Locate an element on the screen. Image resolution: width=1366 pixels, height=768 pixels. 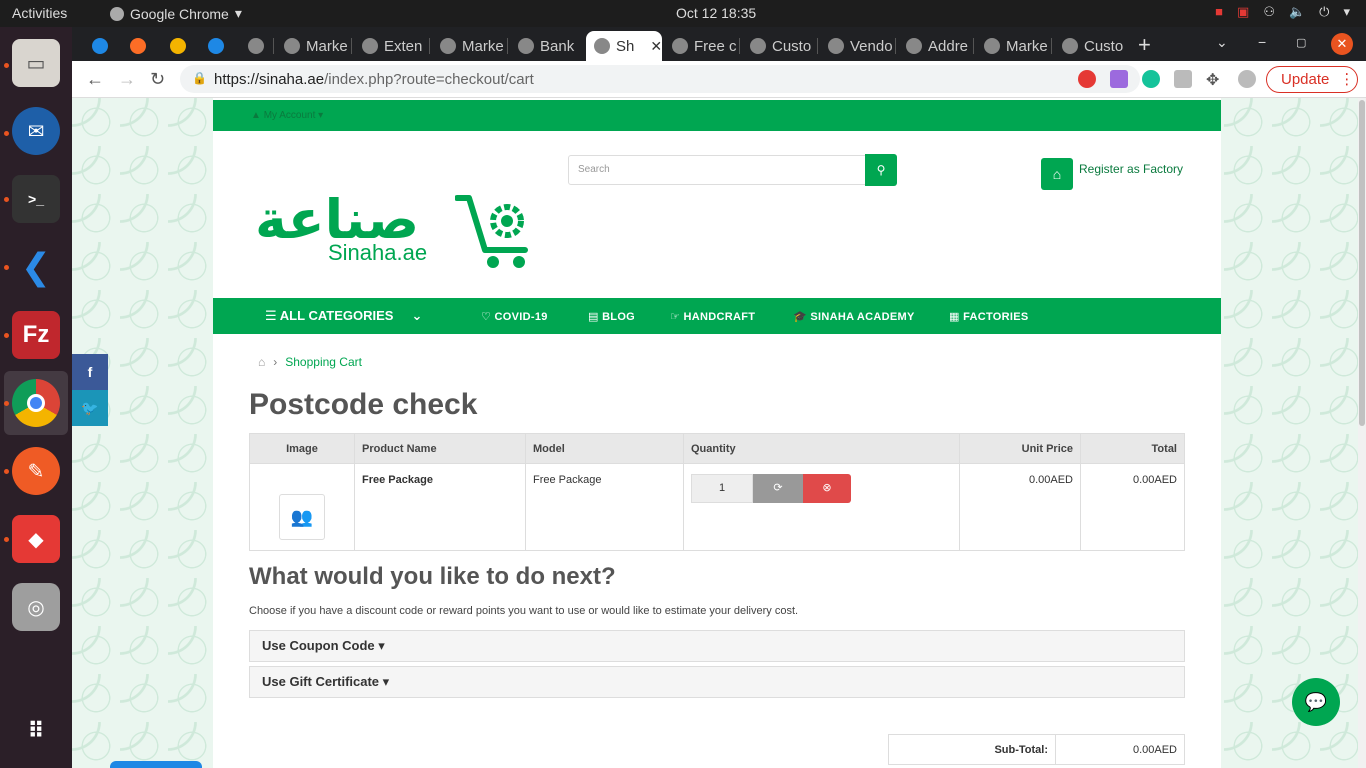
tab-search-icon: ⌄ is located at coordinates (1222, 42).